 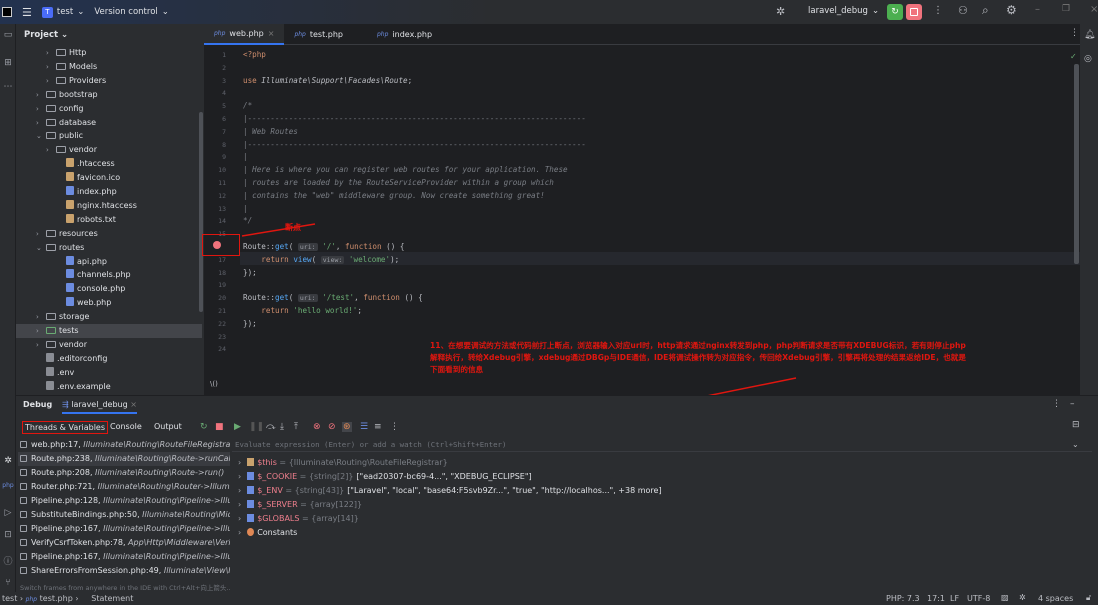 What do you see at coordinates (1072, 404) in the screenshot?
I see `hide-panel-icon: –` at bounding box center [1072, 404].